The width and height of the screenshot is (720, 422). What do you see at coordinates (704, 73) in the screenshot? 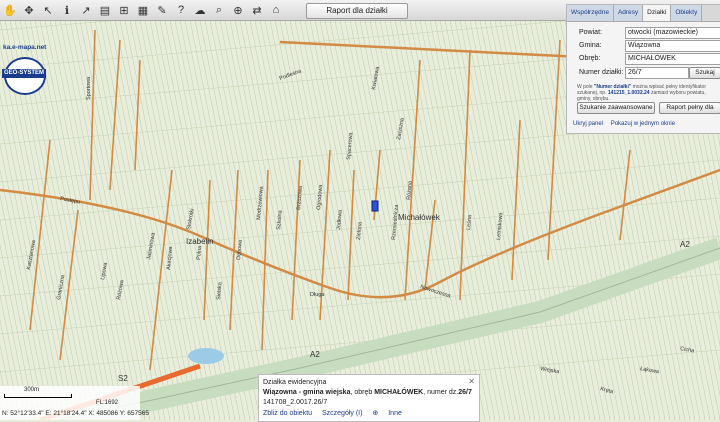
I see `search-button: Szukaj` at bounding box center [704, 73].